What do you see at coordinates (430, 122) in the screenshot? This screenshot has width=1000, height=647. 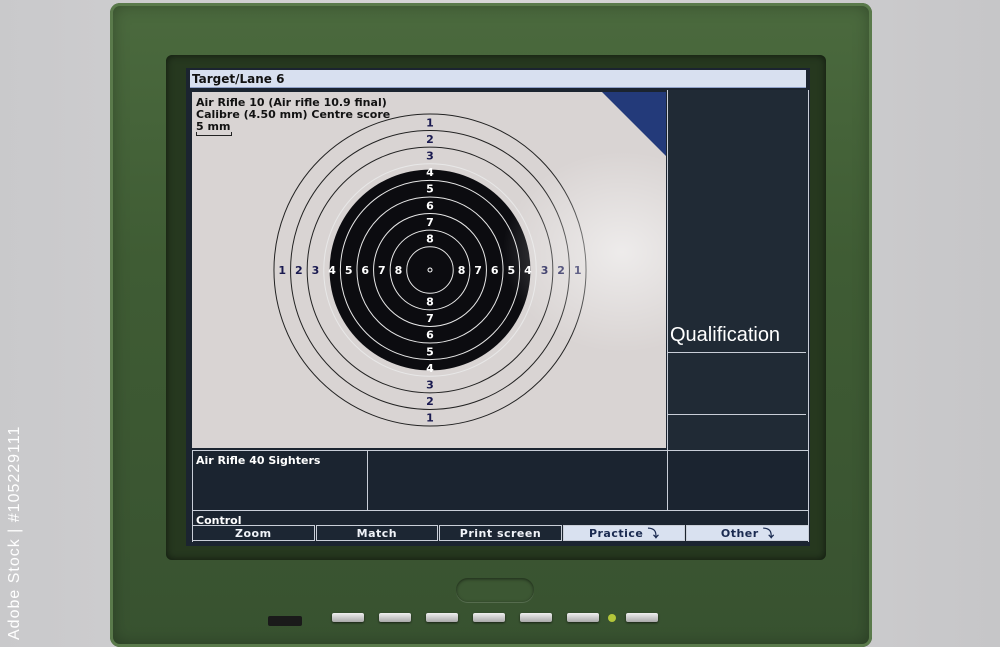 I see `ring-number-1-top: 1` at bounding box center [430, 122].